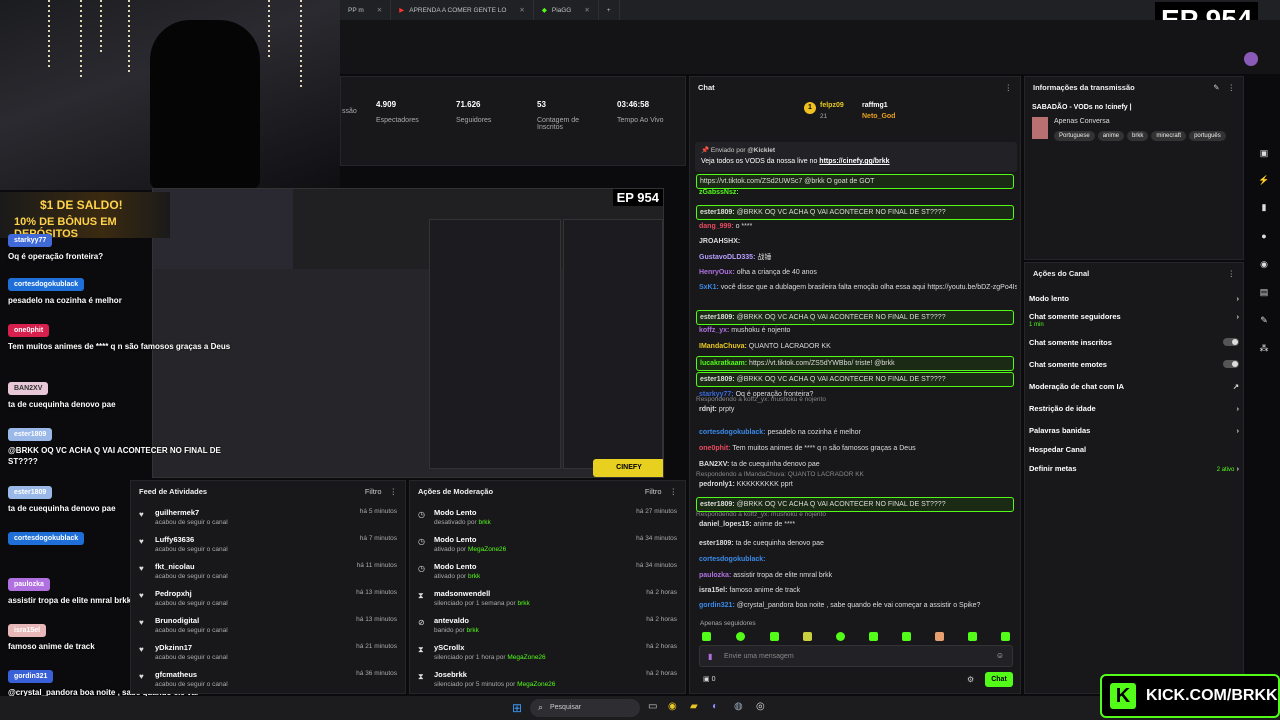 The width and height of the screenshot is (1280, 720). I want to click on chat-message: ester1809: ta de cuequinha denovo pae, so click(858, 543).